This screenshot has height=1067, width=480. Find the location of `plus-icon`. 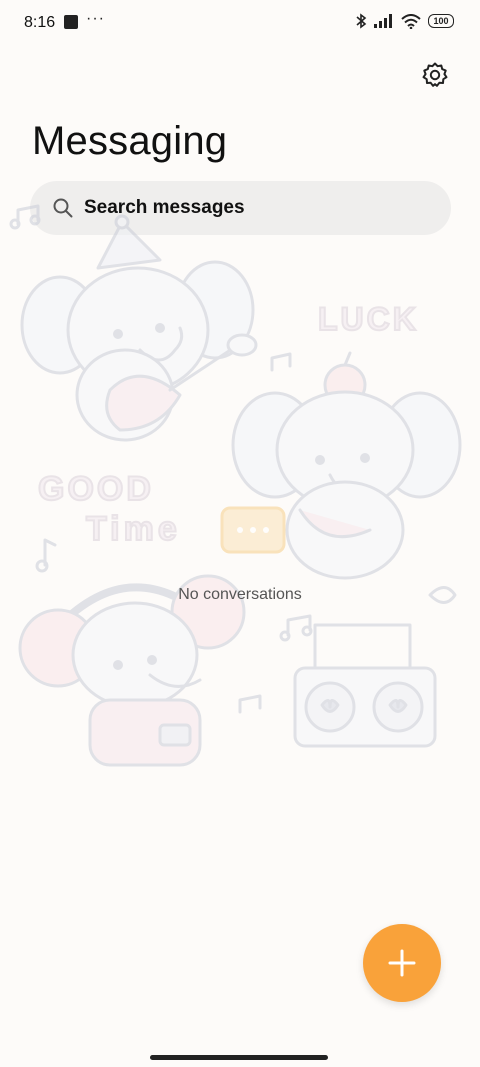

plus-icon is located at coordinates (402, 963).